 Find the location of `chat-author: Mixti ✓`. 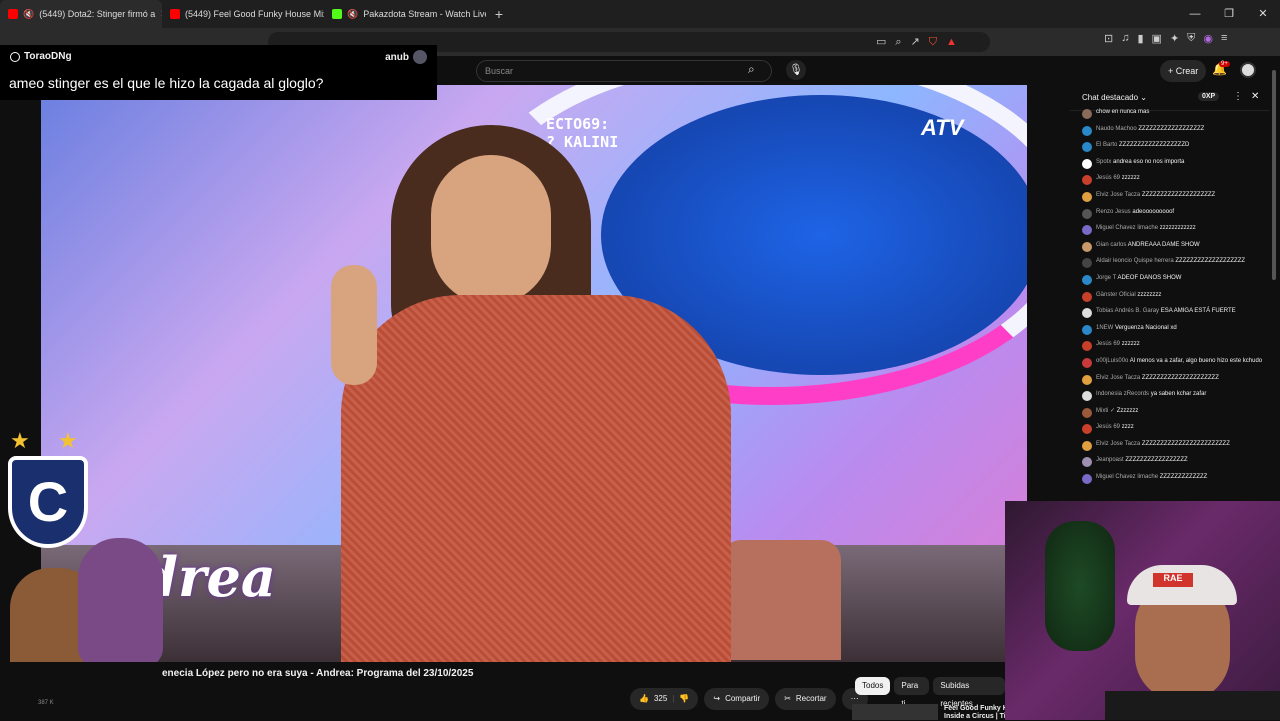

chat-author: Mixti ✓ is located at coordinates (1105, 411).